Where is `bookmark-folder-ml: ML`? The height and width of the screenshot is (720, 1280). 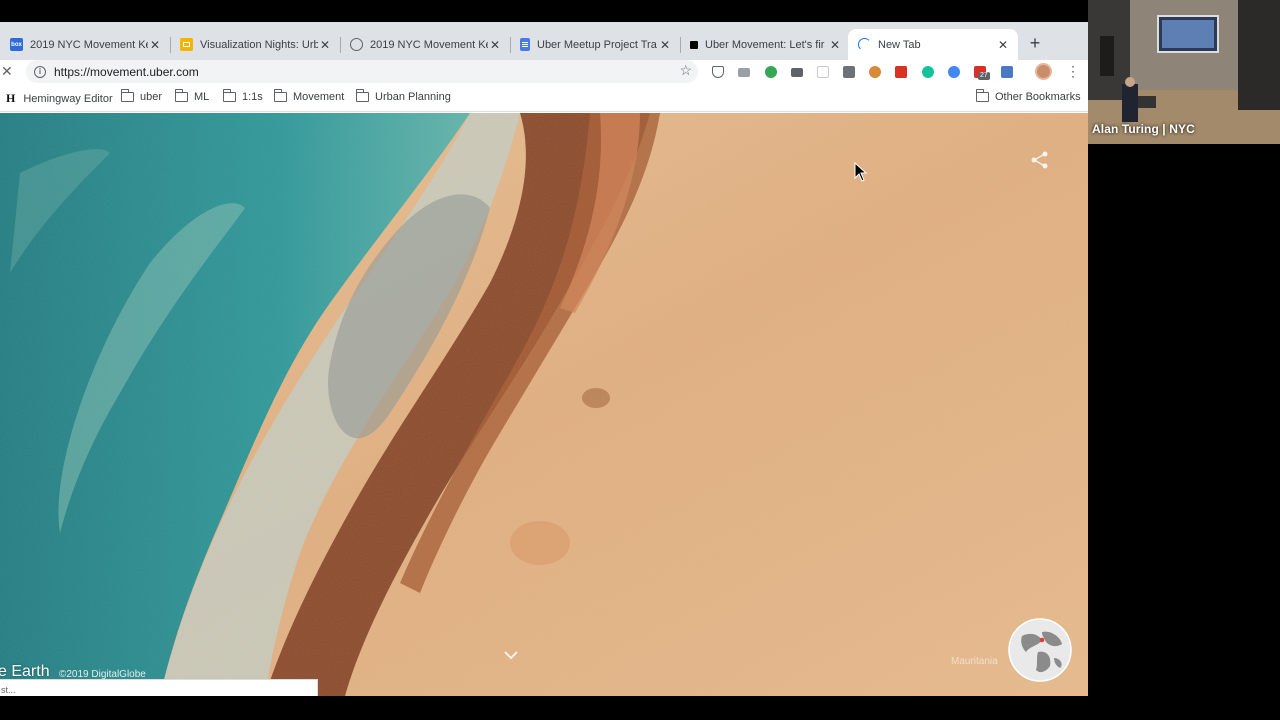 bookmark-folder-ml: ML is located at coordinates (192, 96).